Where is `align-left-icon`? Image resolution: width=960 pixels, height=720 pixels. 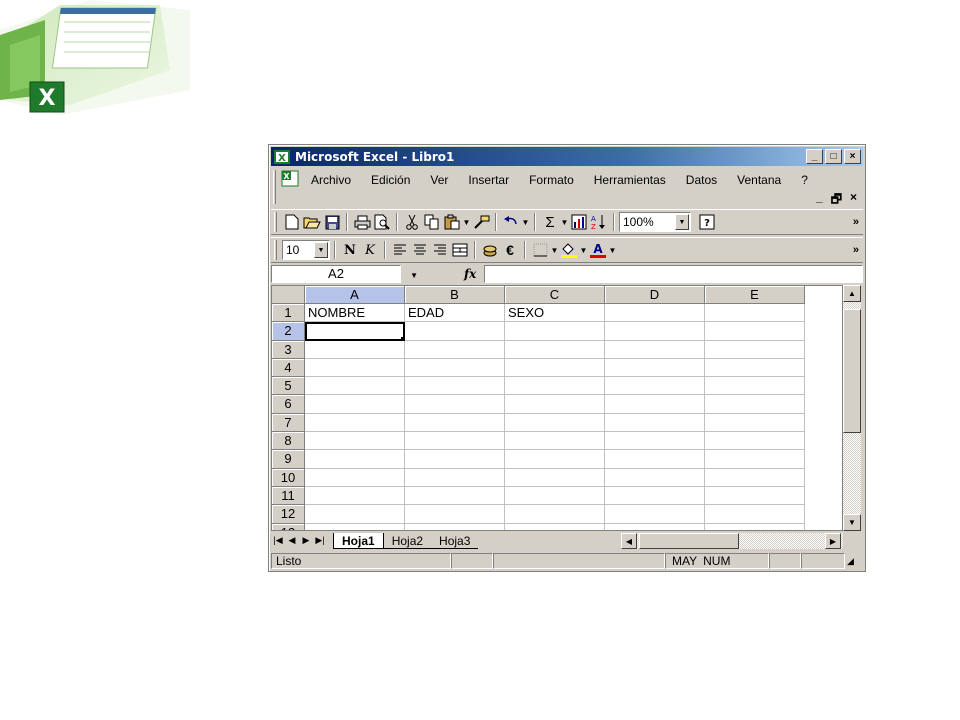
align-left-icon is located at coordinates (400, 250).